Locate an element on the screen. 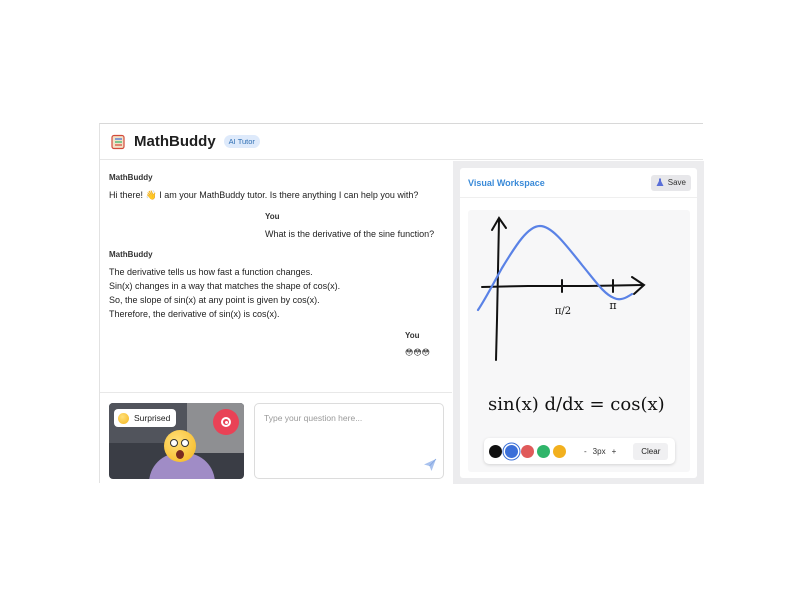 The width and height of the screenshot is (800, 600). emotion-label: Surprised is located at coordinates (145, 418).